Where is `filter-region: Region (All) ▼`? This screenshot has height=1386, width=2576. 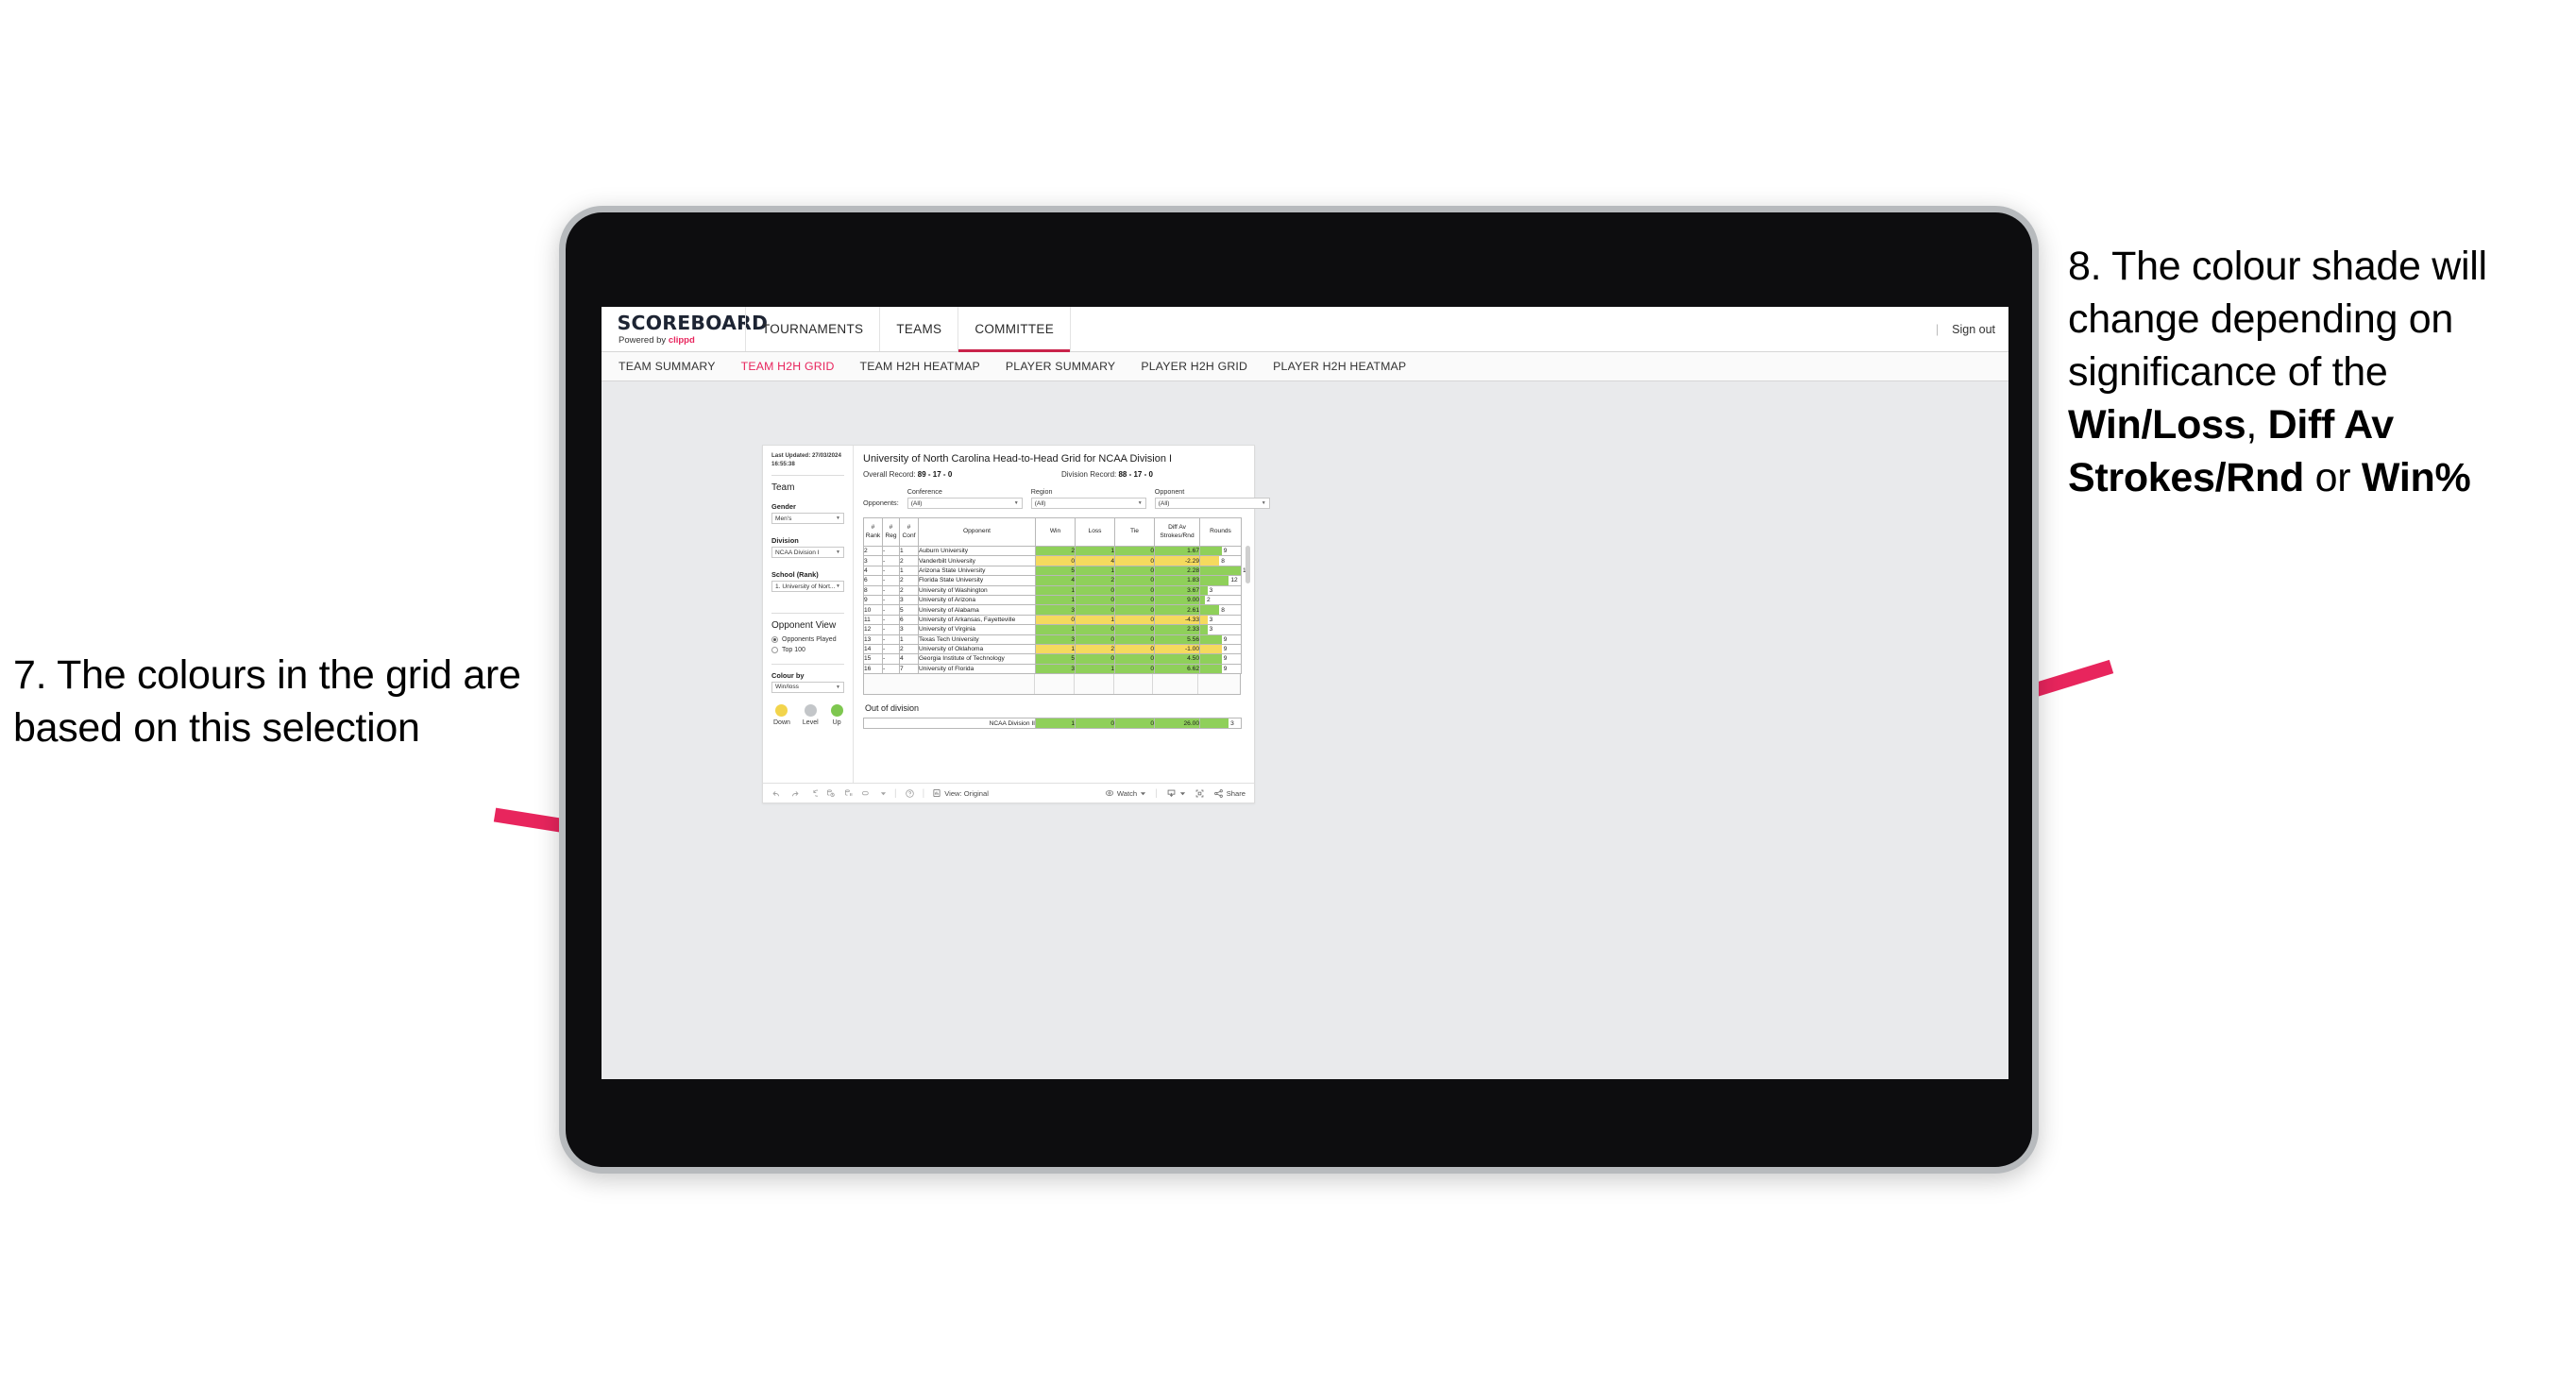 filter-region: Region (All) ▼ is located at coordinates (1088, 498).